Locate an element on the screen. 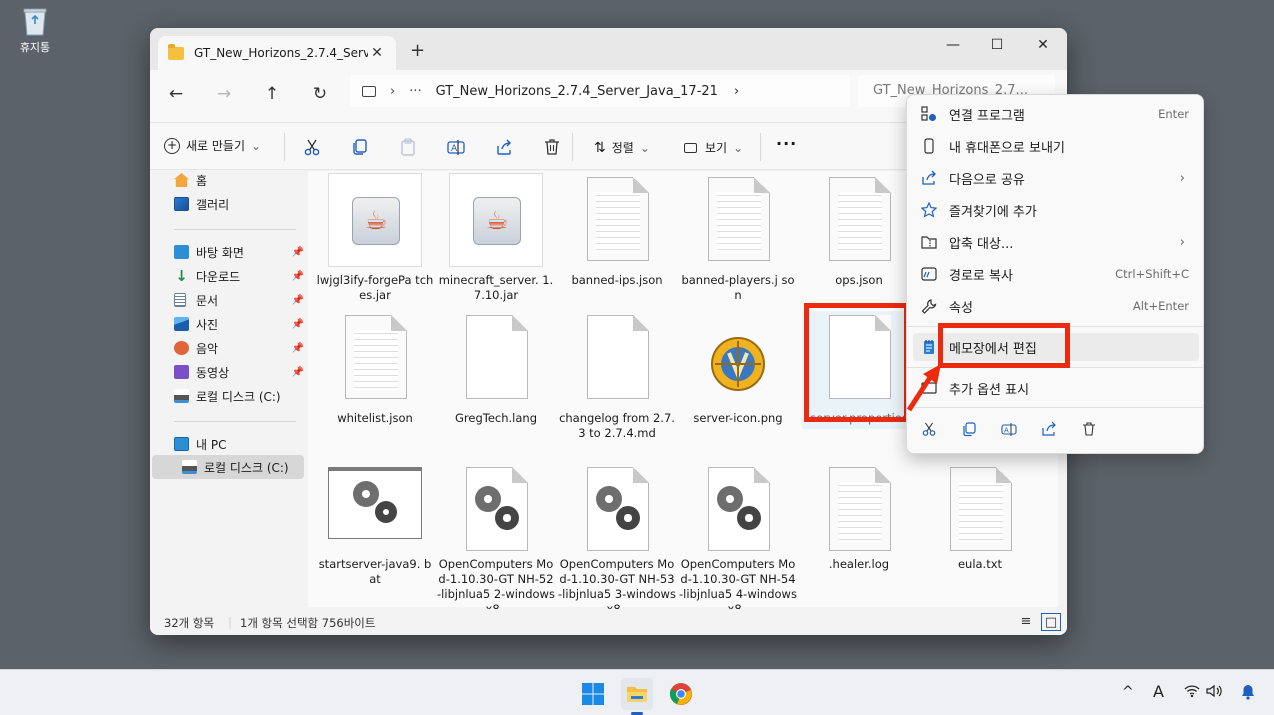 The height and width of the screenshot is (715, 1274). explorer-tab: GT_New_Horizons_2.7.4_Serv ✕ is located at coordinates (277, 53).